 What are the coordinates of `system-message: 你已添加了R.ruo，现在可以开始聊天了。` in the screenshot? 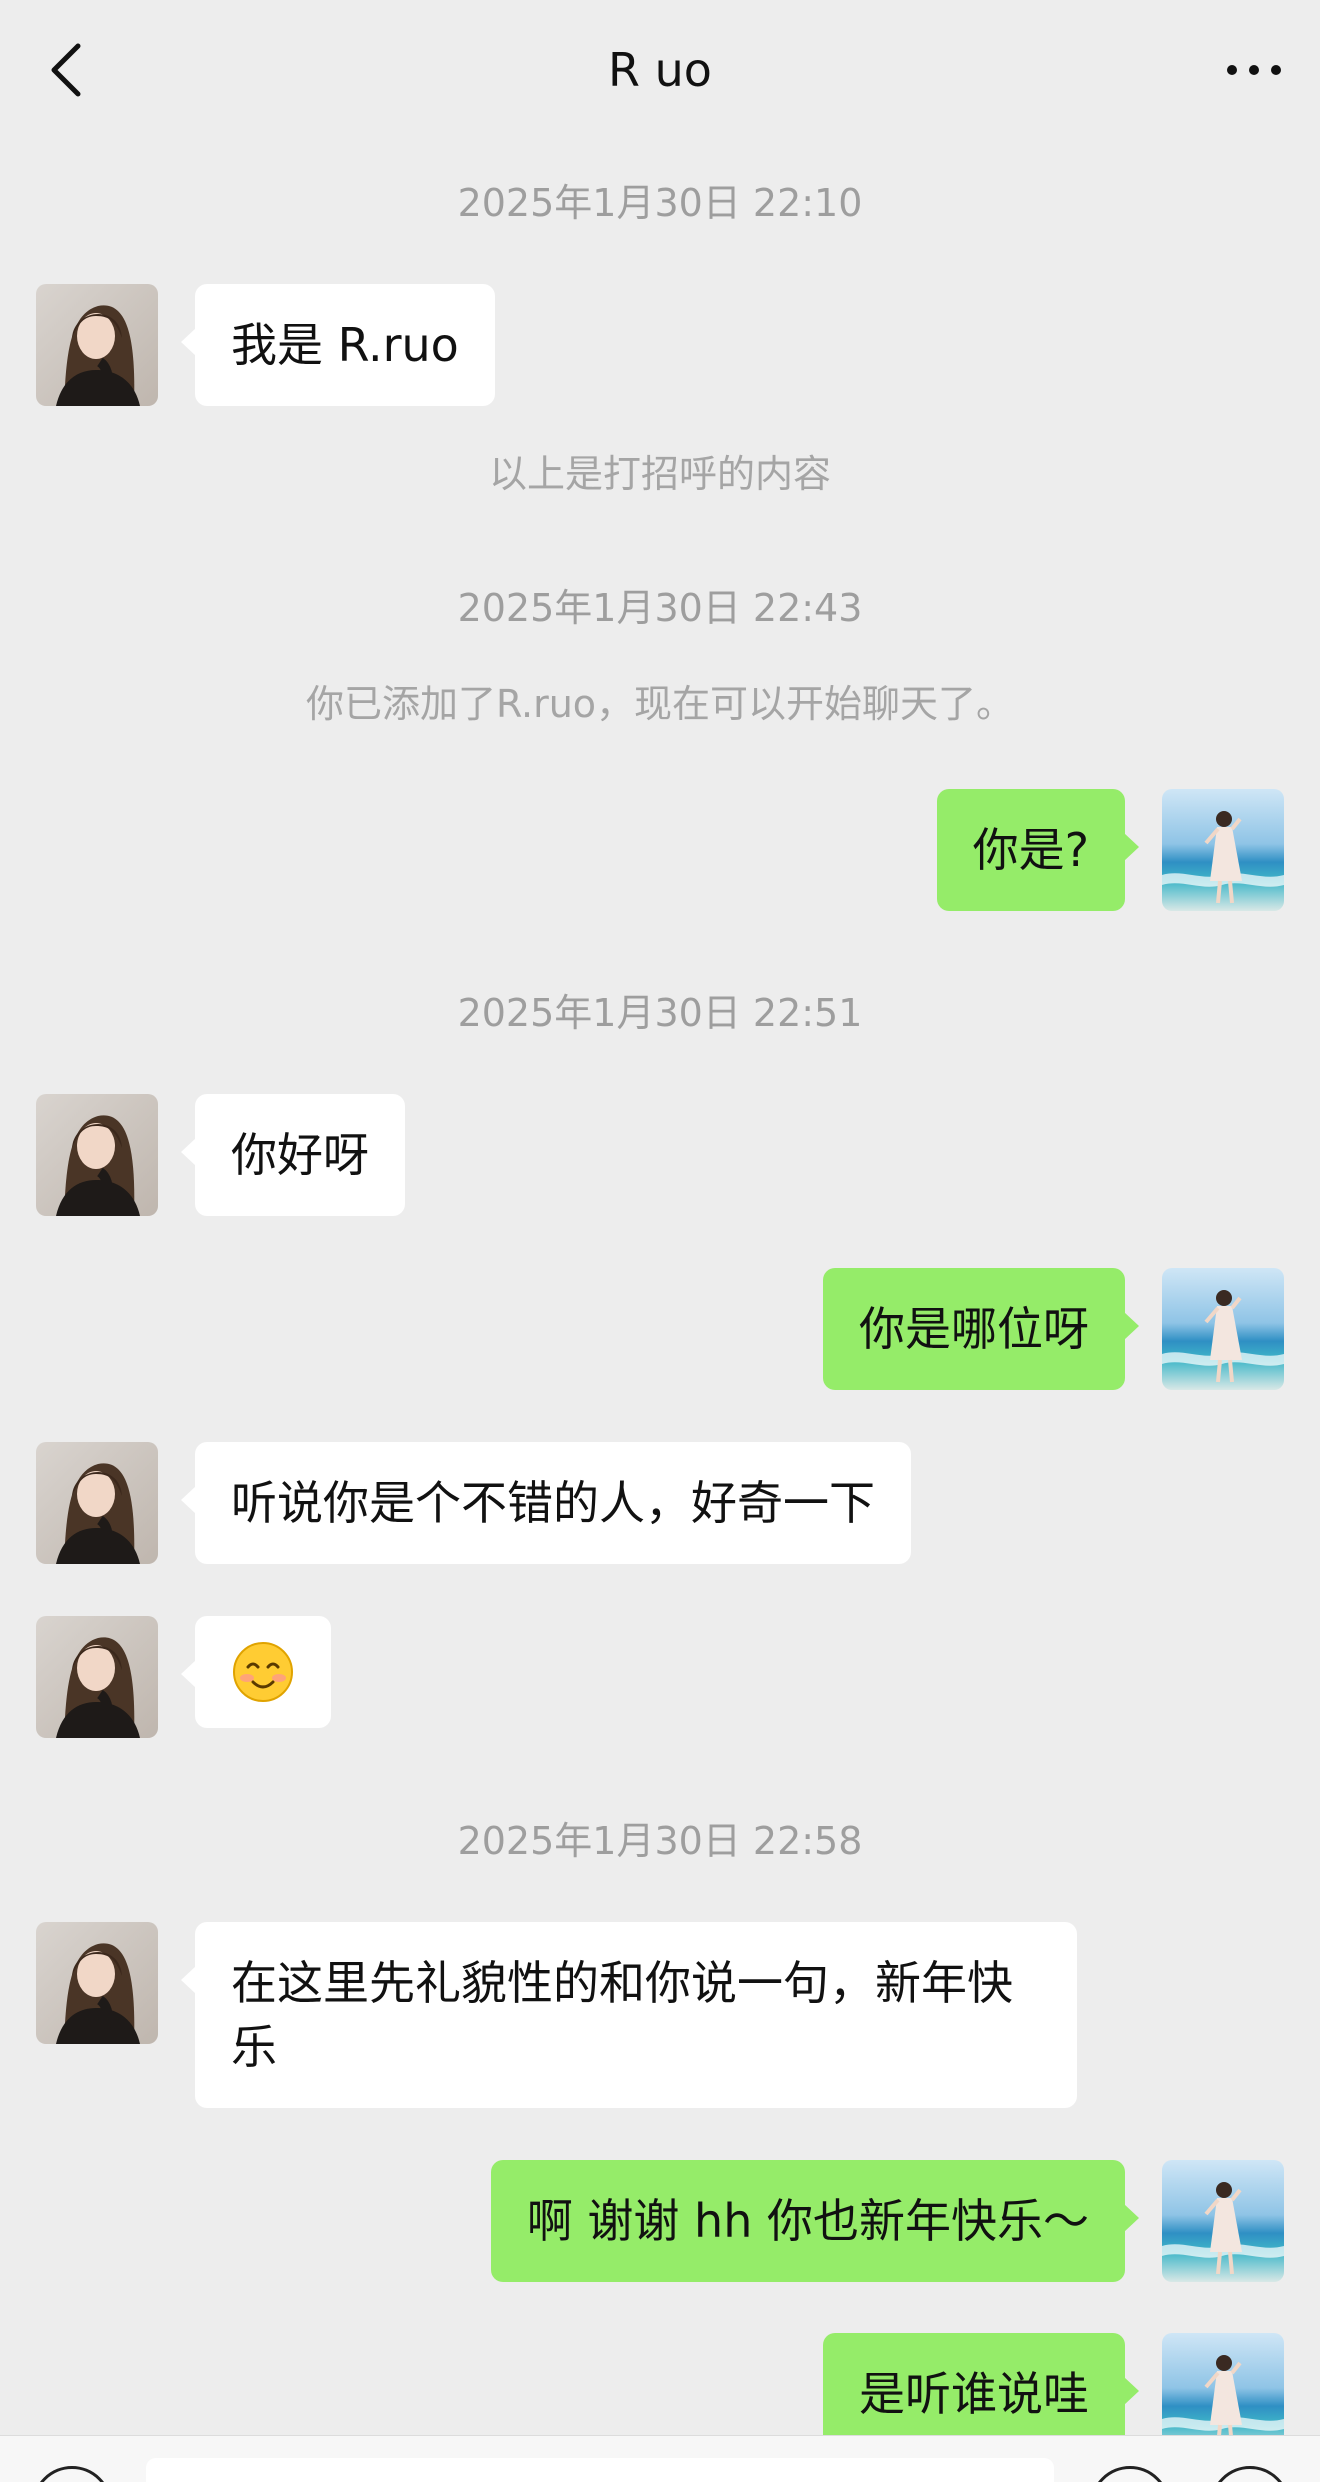 It's located at (660, 704).